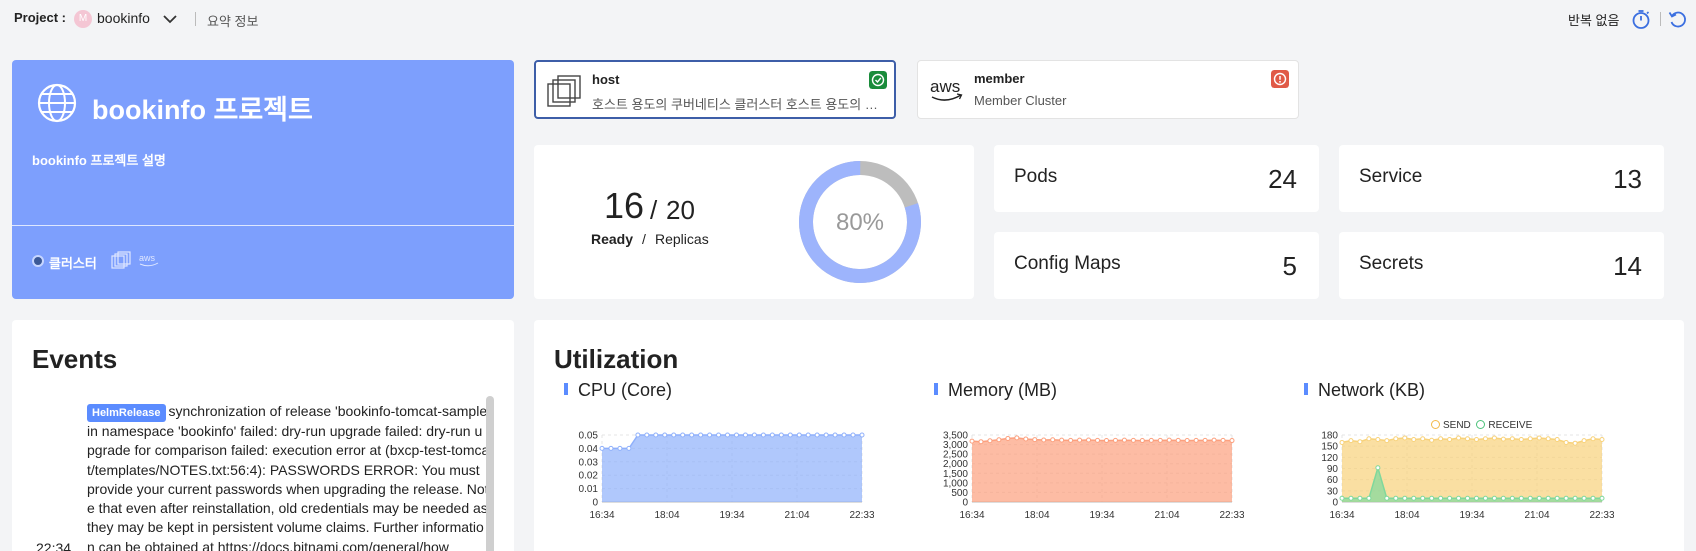  I want to click on project-label: Project :, so click(40, 17).